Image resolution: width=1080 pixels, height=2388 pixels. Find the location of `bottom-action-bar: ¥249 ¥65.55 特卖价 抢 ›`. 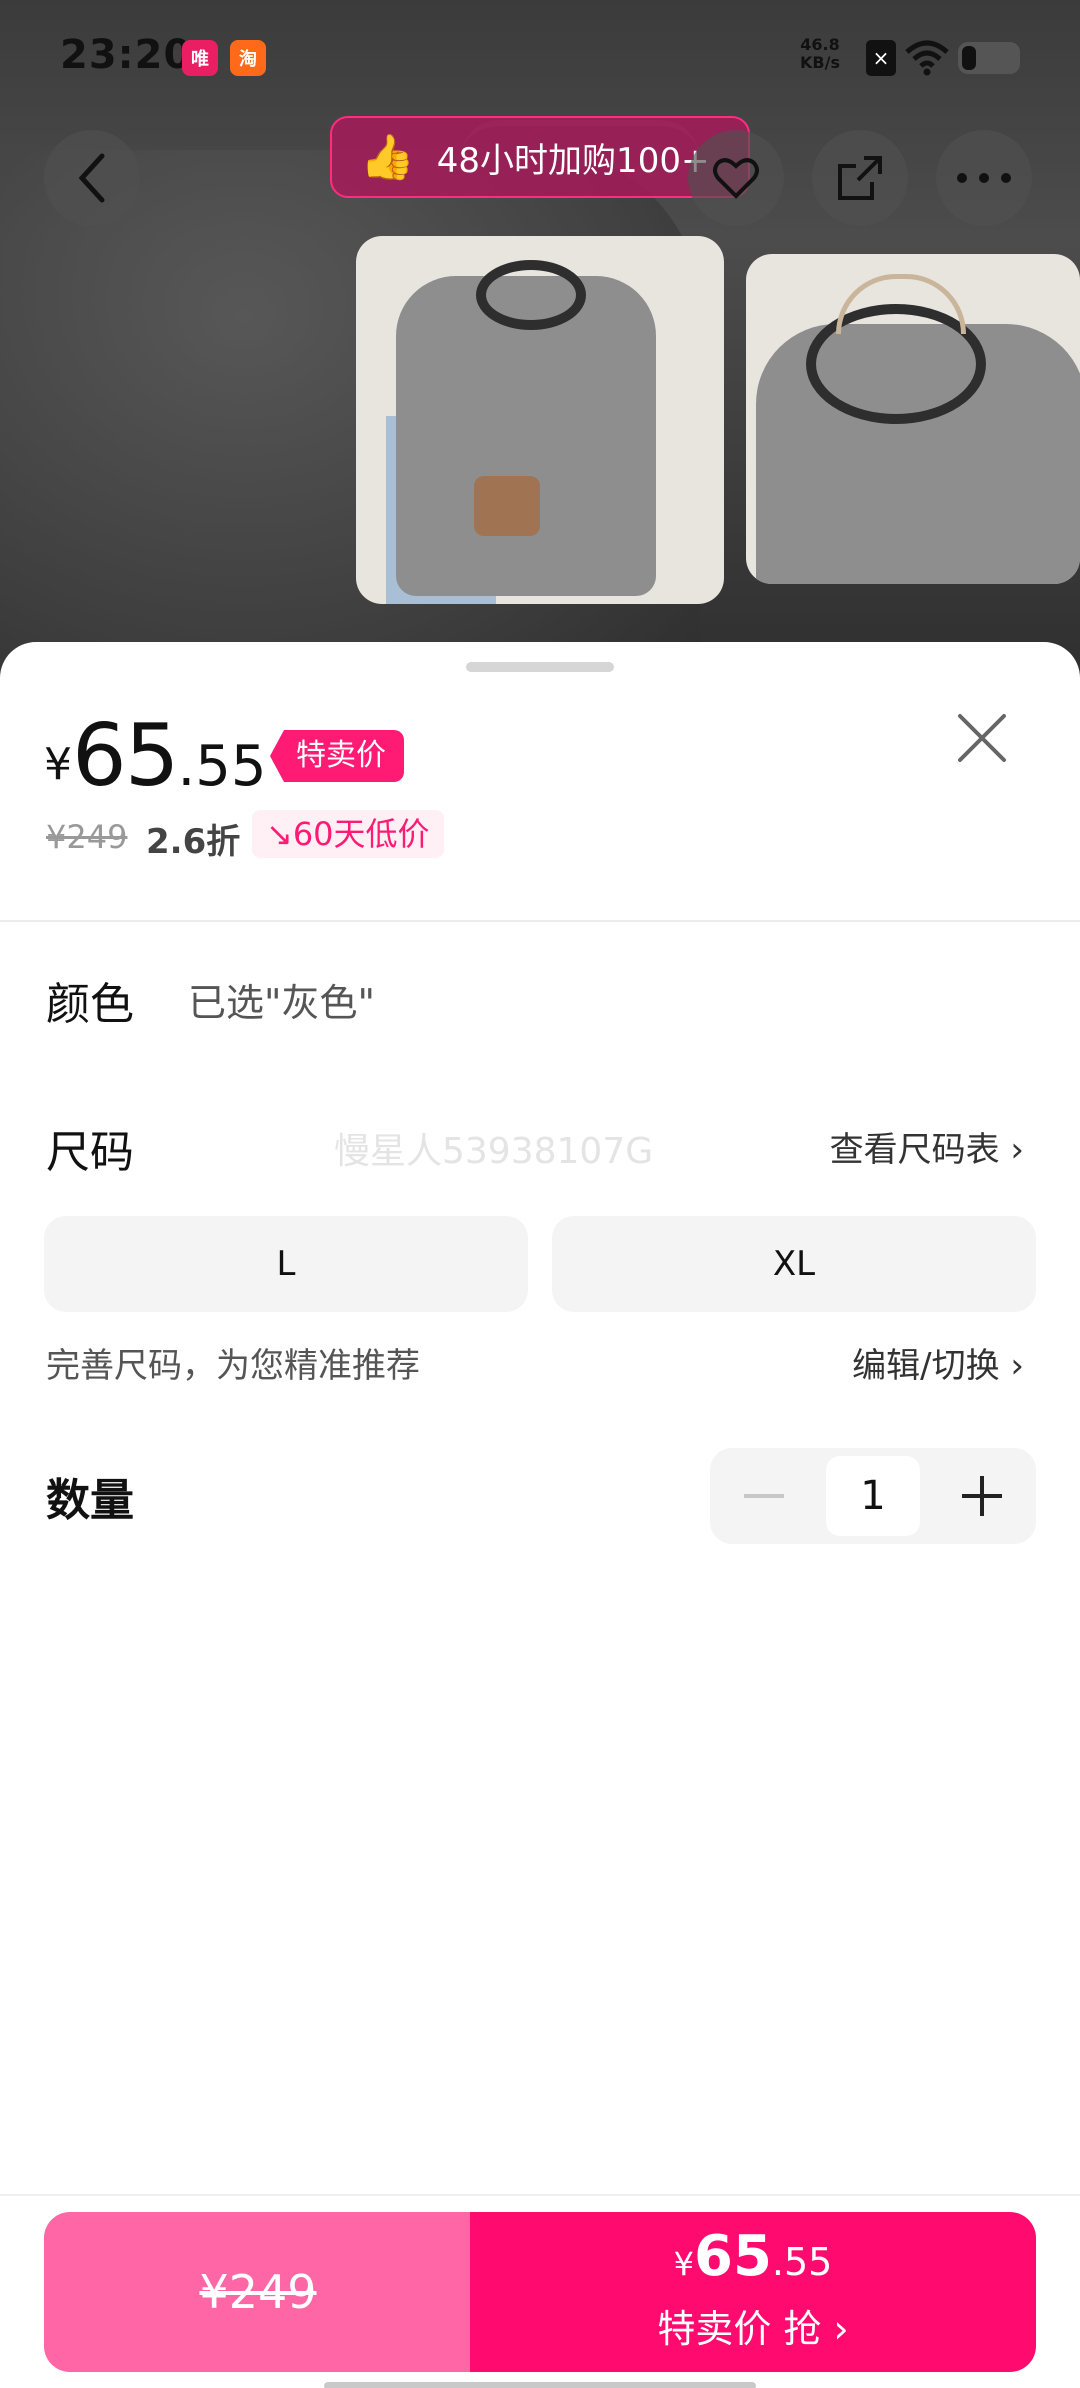

bottom-action-bar: ¥249 ¥65.55 特卖价 抢 › is located at coordinates (540, 2291).